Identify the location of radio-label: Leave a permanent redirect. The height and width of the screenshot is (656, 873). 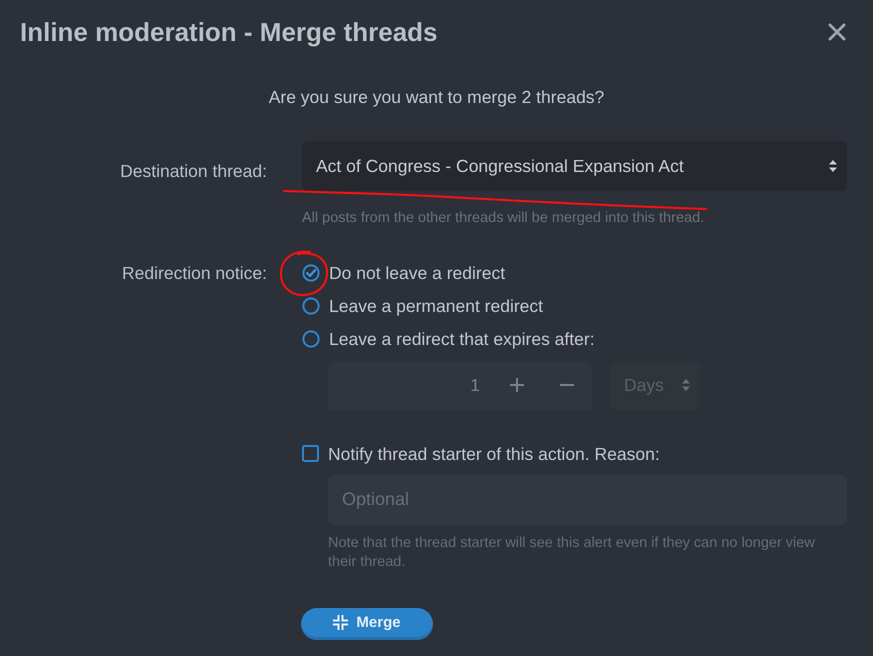
(436, 305).